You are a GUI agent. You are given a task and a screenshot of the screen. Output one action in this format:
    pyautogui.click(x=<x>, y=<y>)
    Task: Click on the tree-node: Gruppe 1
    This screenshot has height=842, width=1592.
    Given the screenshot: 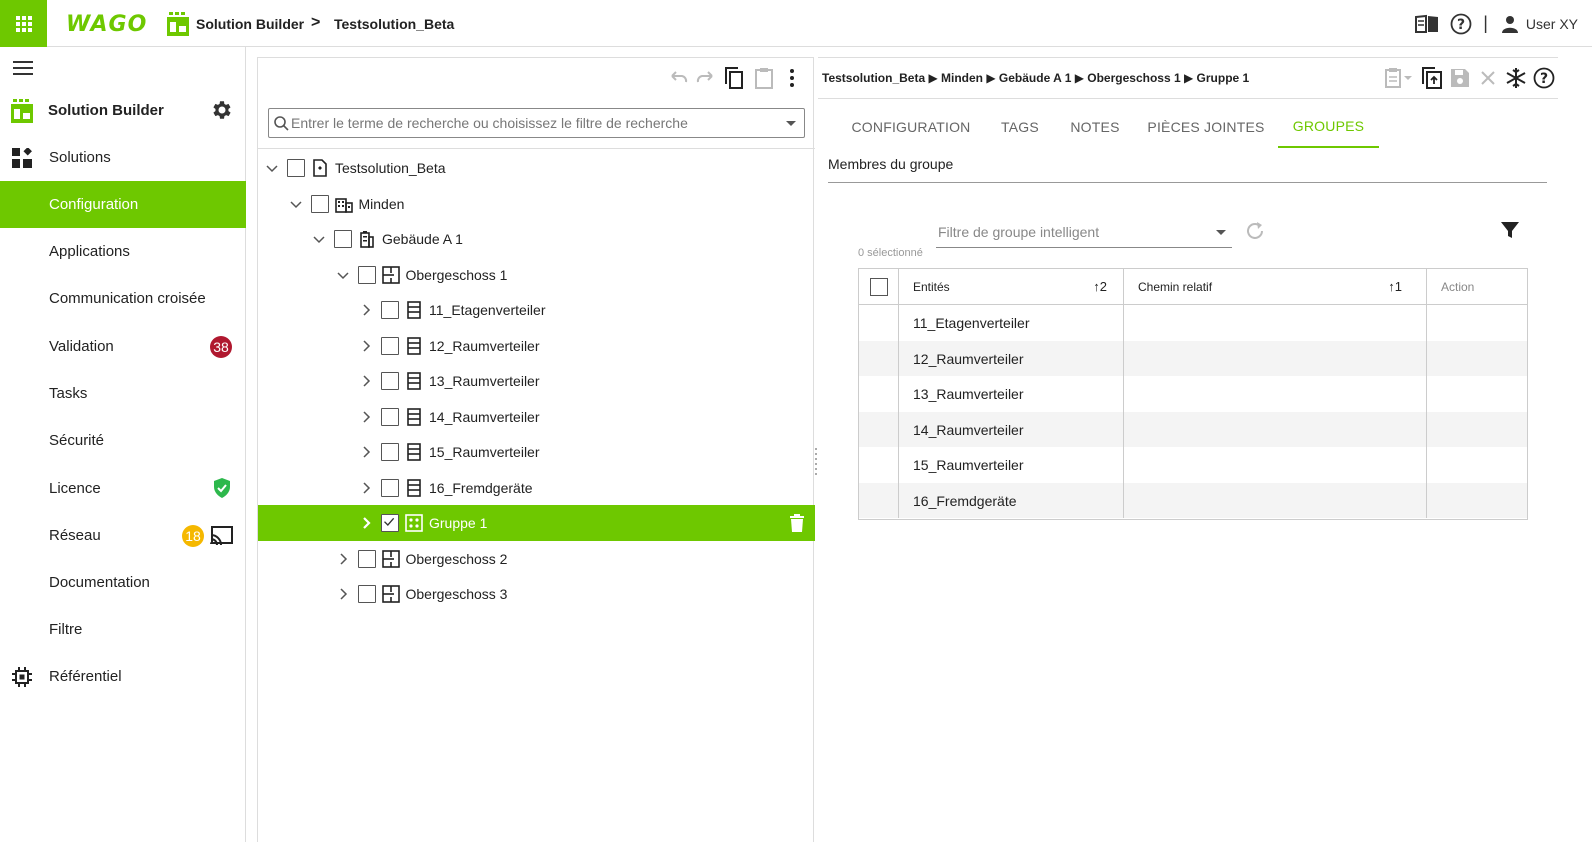 What is the action you would take?
    pyautogui.click(x=536, y=523)
    